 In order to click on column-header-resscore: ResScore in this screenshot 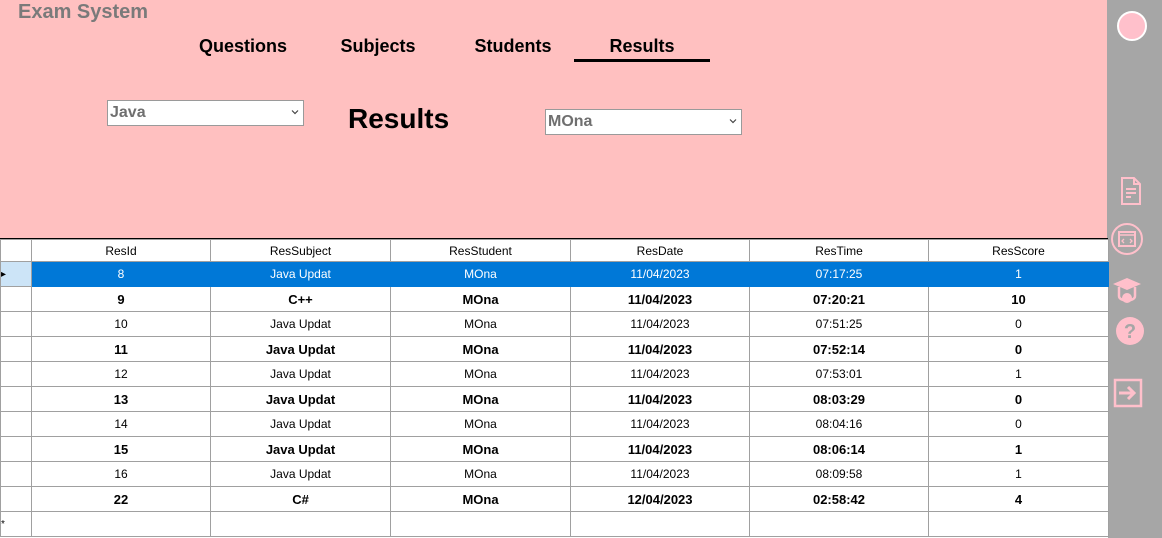, I will do `click(1018, 250)`.